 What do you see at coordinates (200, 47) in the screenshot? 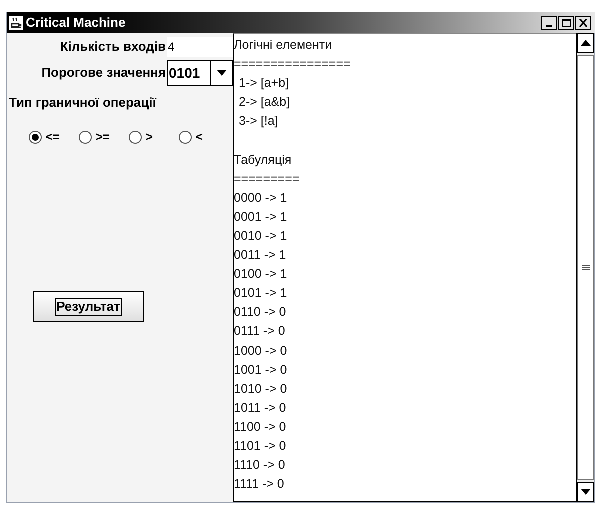
I see `inputs-field: 4` at bounding box center [200, 47].